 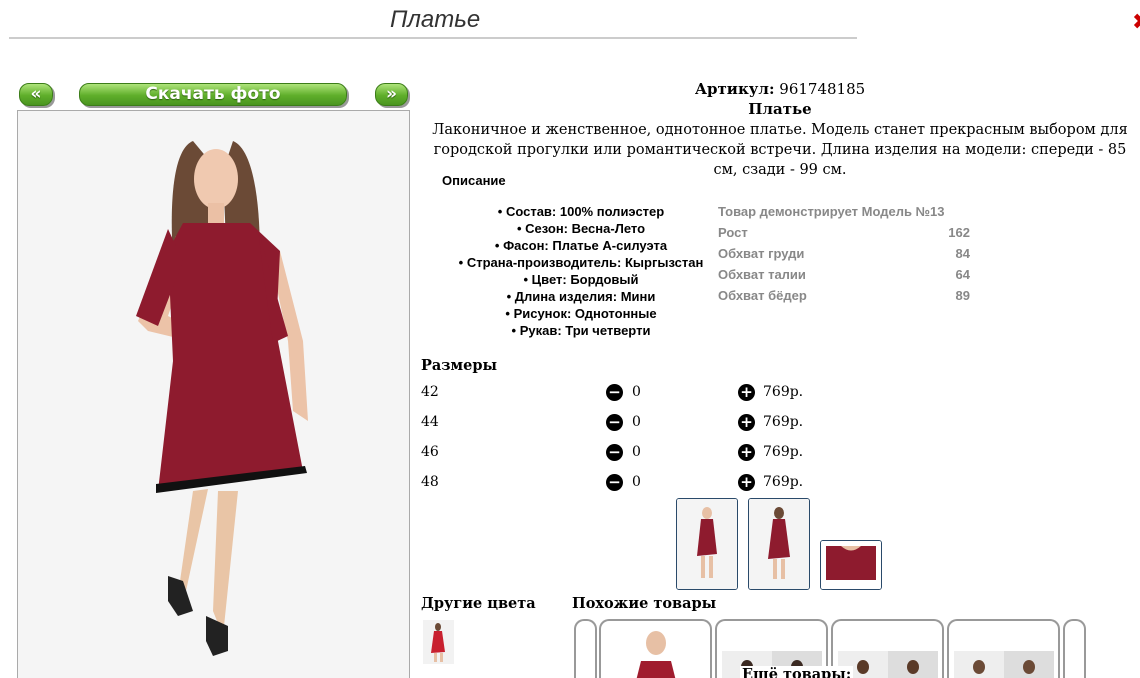 What do you see at coordinates (831, 211) in the screenshot?
I see `model-heading: Товар демонстрирует Модель №13` at bounding box center [831, 211].